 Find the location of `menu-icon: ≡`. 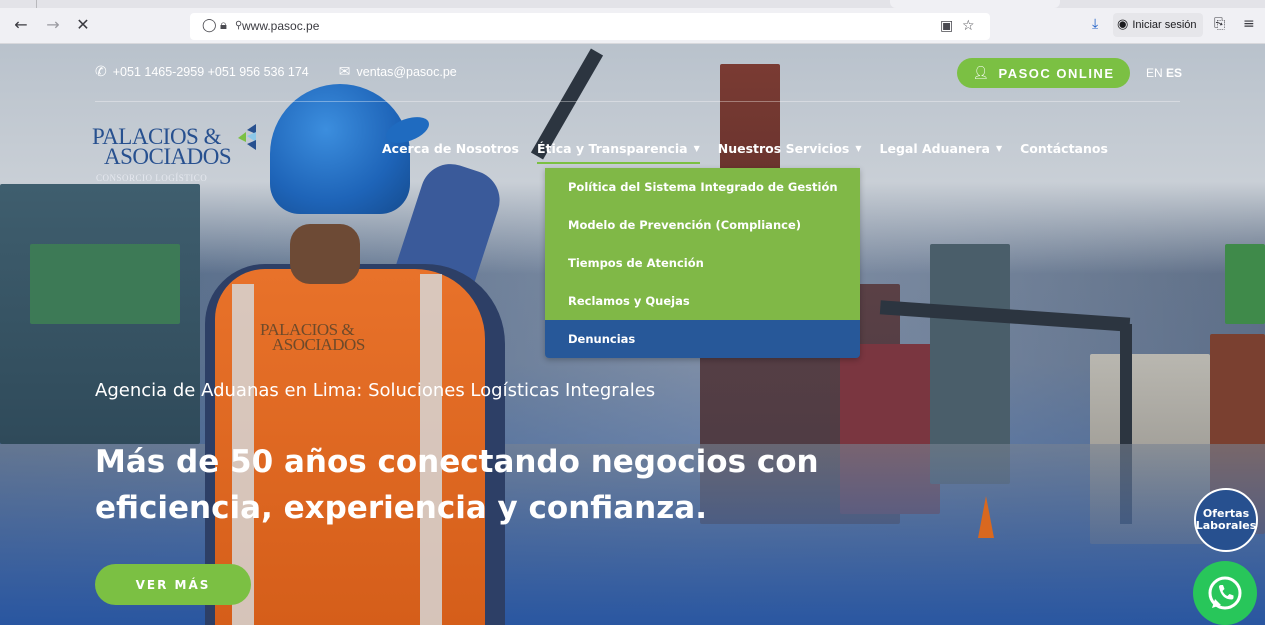

menu-icon: ≡ is located at coordinates (1249, 24).